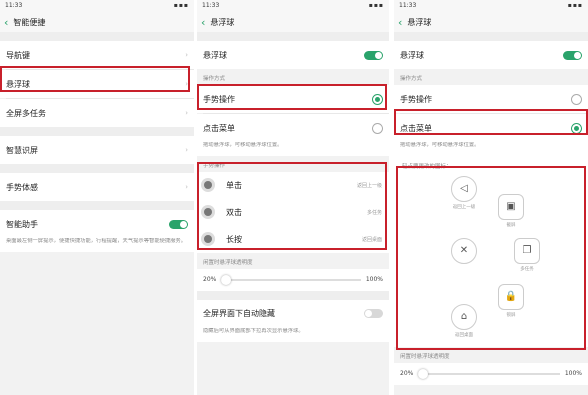 This screenshot has height=395, width=588. I want to click on menu-item-label: 悬浮球, so click(18, 84).